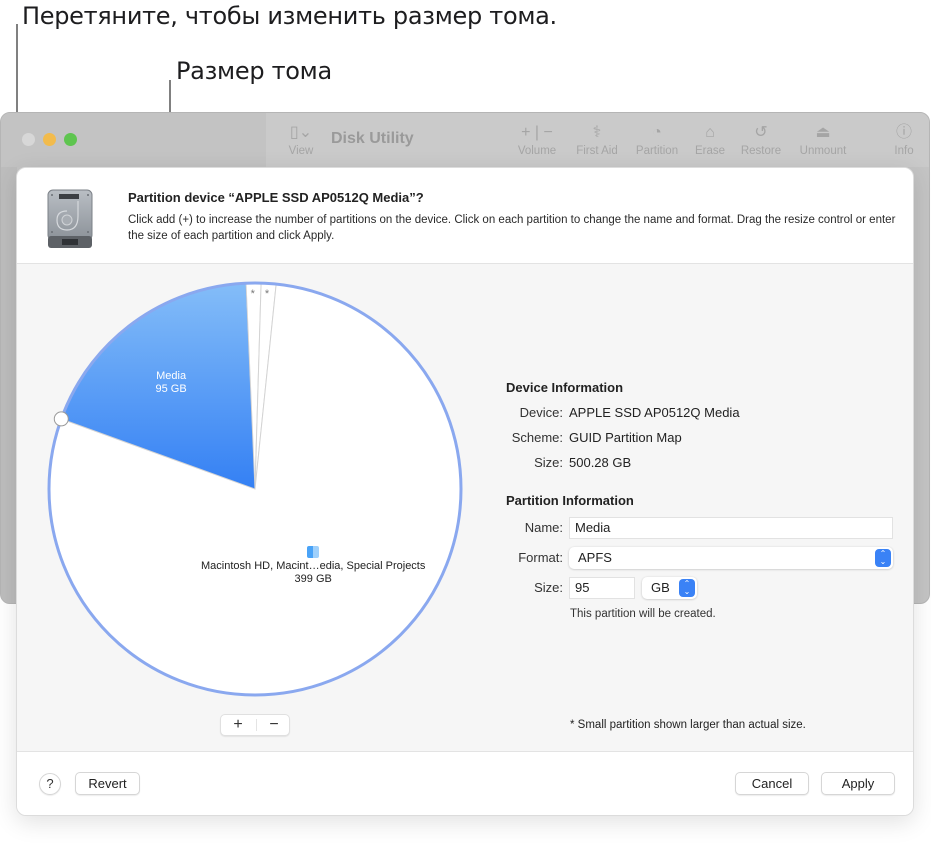 This screenshot has width=931, height=854. Describe the element at coordinates (597, 132) in the screenshot. I see `stethoscope-icon: ⚕` at that location.